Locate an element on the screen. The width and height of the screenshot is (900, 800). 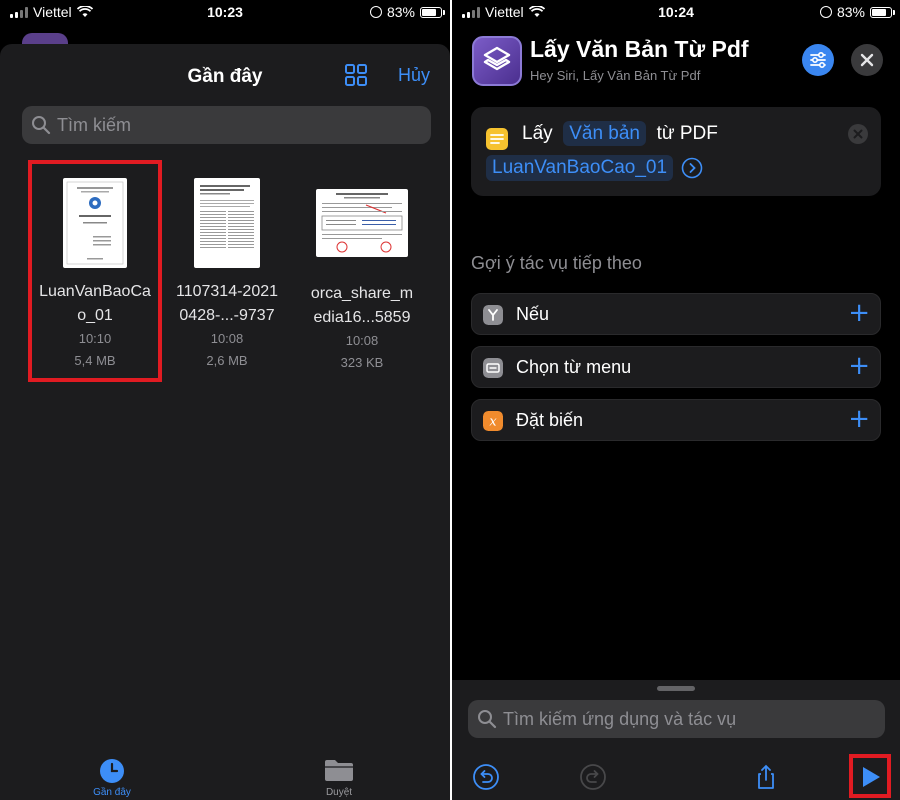
close-icon is located at coordinates (867, 60).